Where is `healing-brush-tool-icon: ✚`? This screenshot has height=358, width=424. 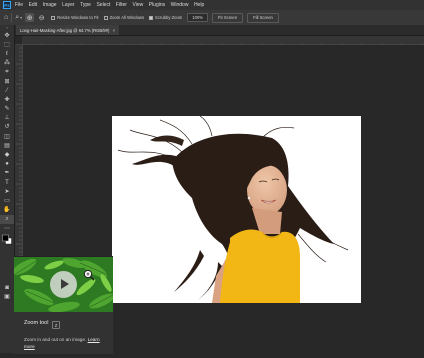
healing-brush-tool-icon: ✚ is located at coordinates (7, 99).